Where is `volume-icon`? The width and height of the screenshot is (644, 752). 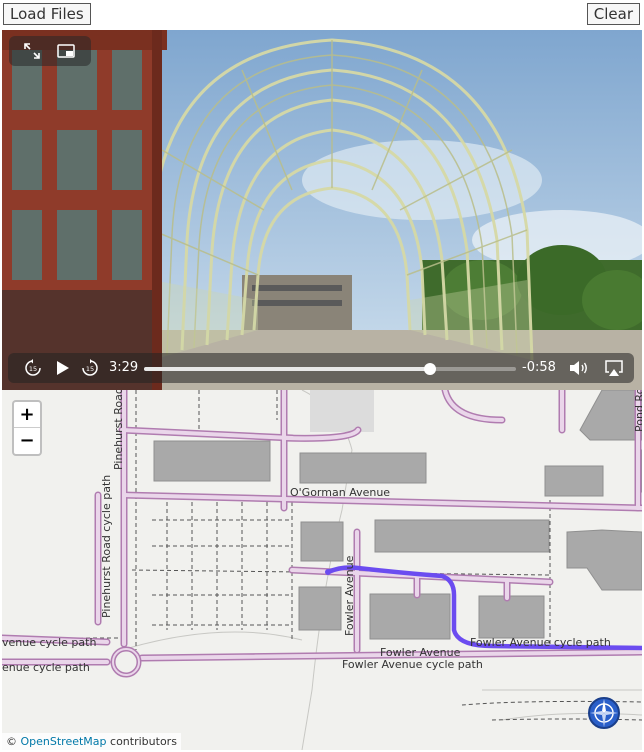
volume-icon is located at coordinates (579, 368).